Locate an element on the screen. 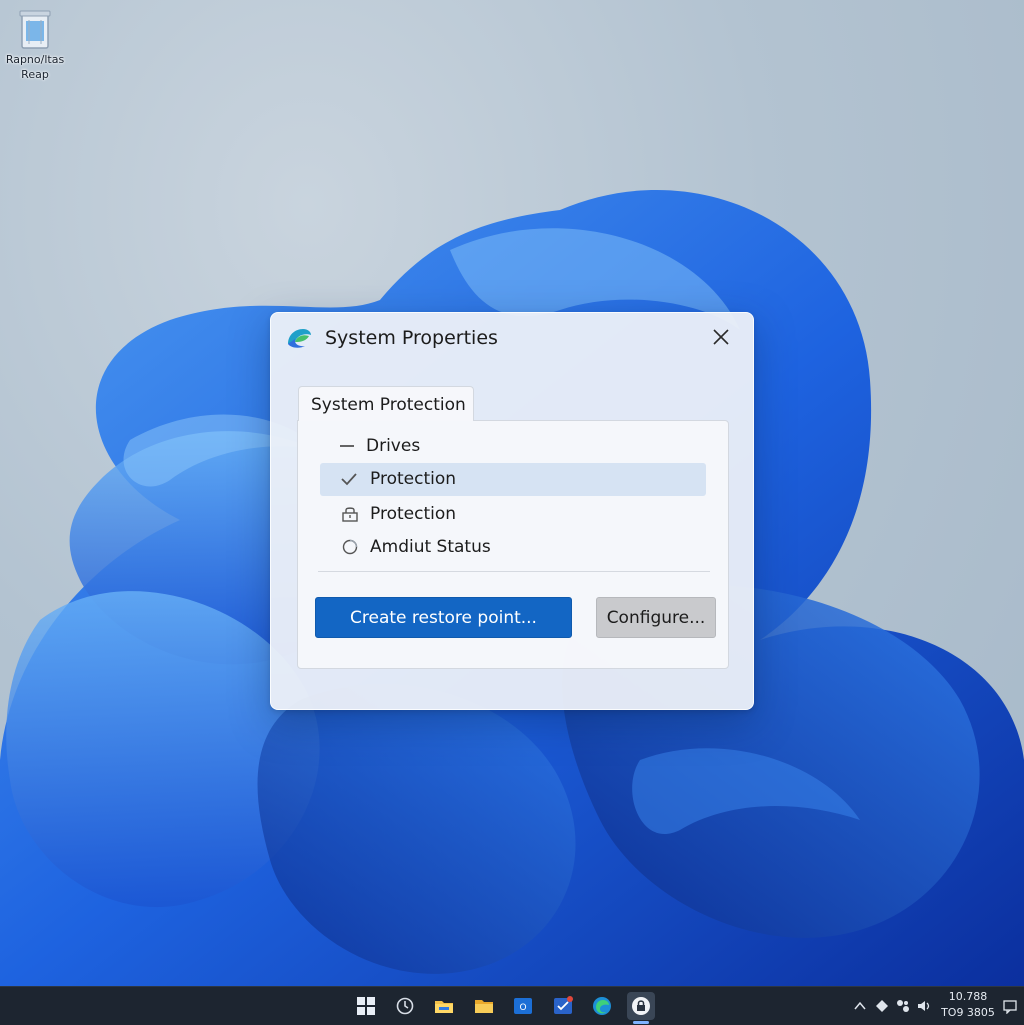  edge-button is located at coordinates (602, 1006).